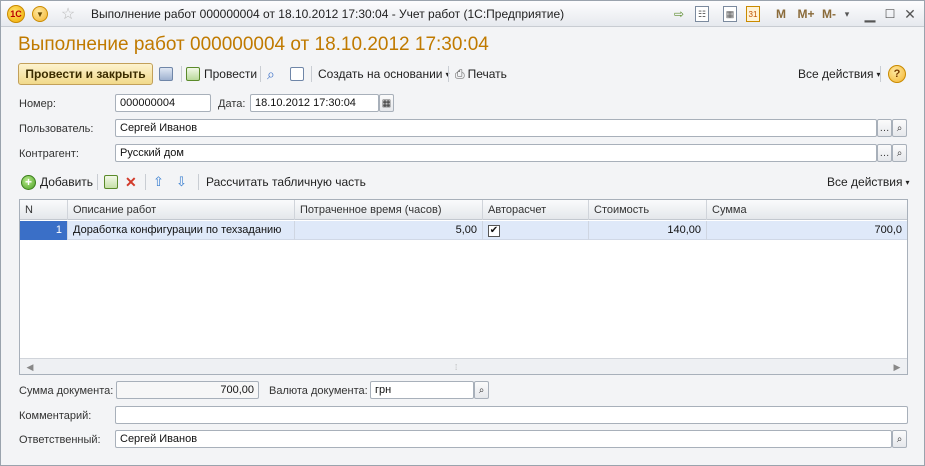 The height and width of the screenshot is (466, 925). I want to click on column-header-autocalc: Авторасчет, so click(536, 210).